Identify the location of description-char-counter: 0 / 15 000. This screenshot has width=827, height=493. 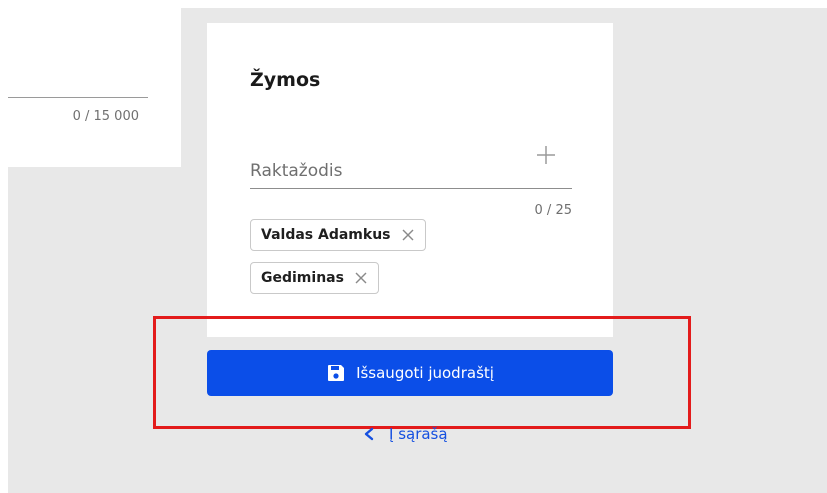
(105, 116).